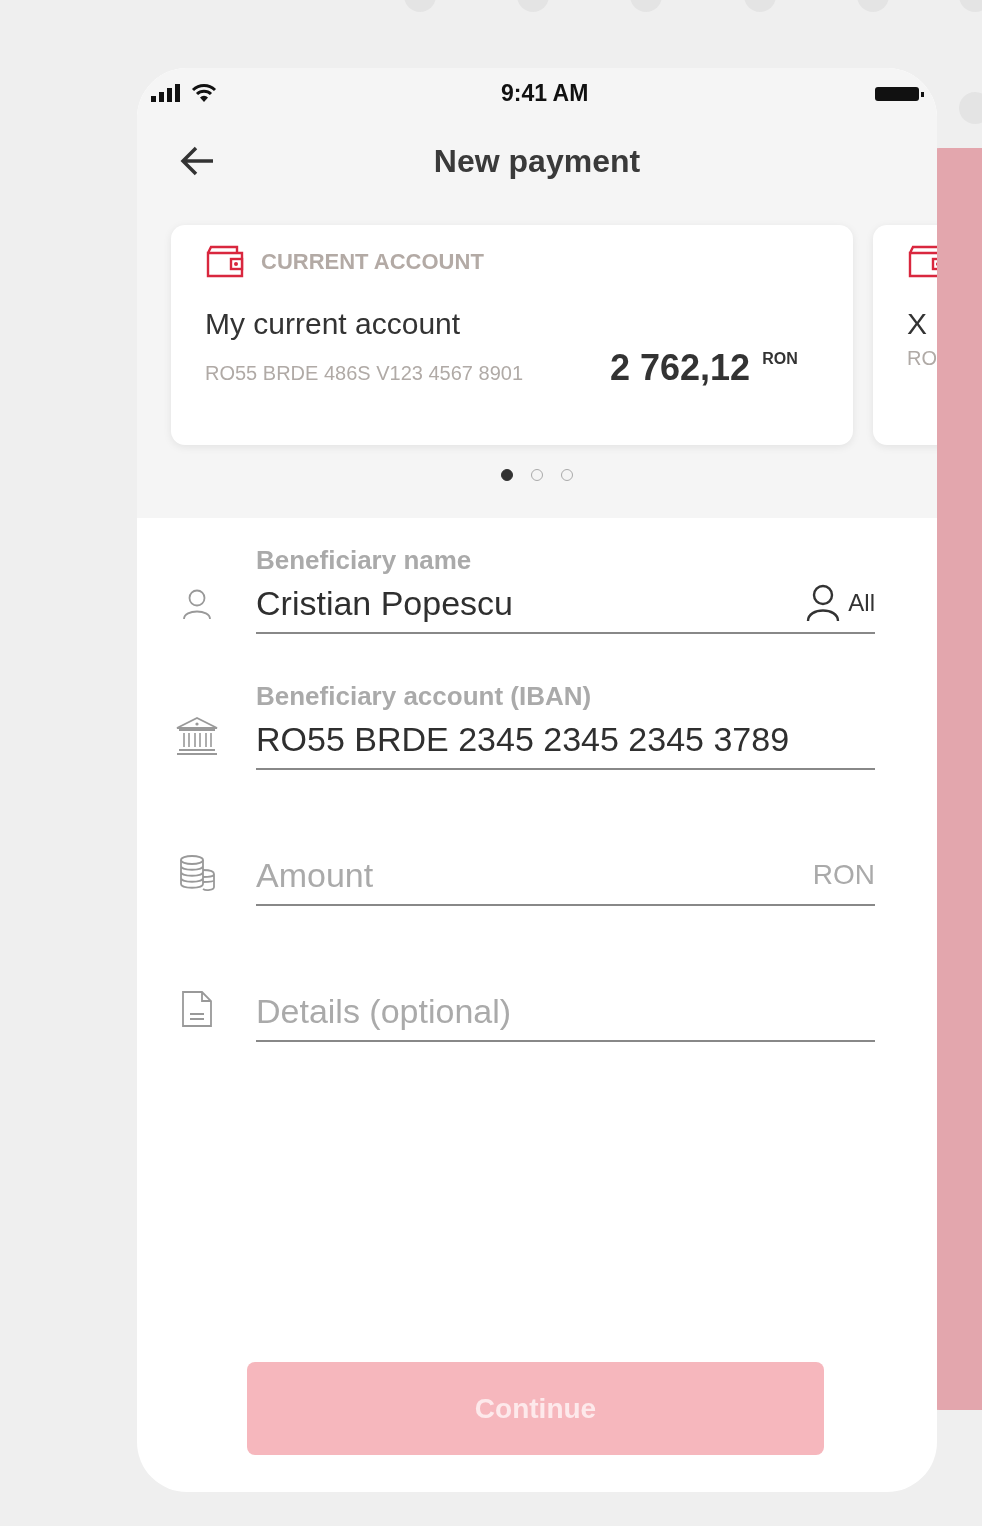 This screenshot has height=1526, width=982. Describe the element at coordinates (537, 161) in the screenshot. I see `screen-title: New payment` at that location.